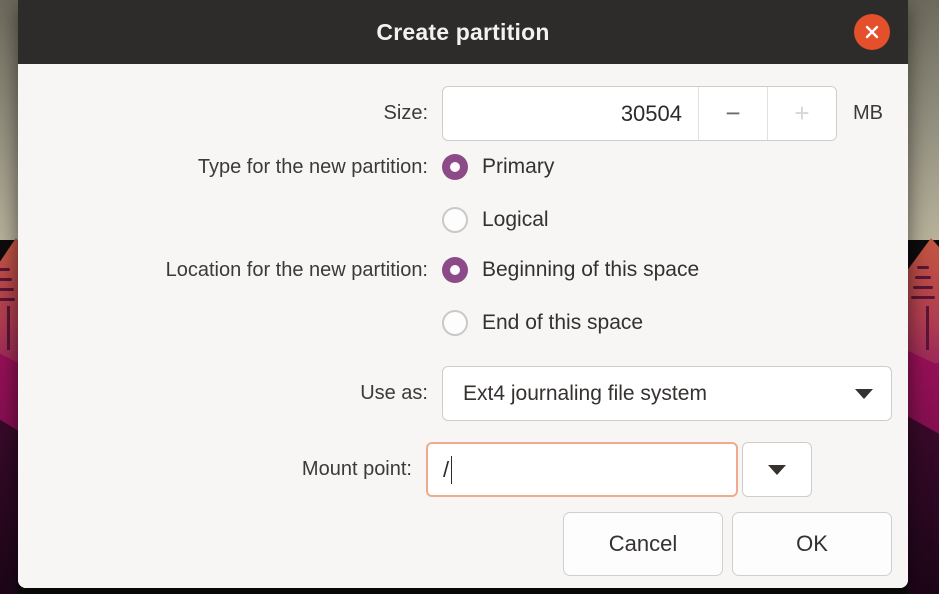  I want to click on dialog-titlebar: Create partition, so click(463, 32).